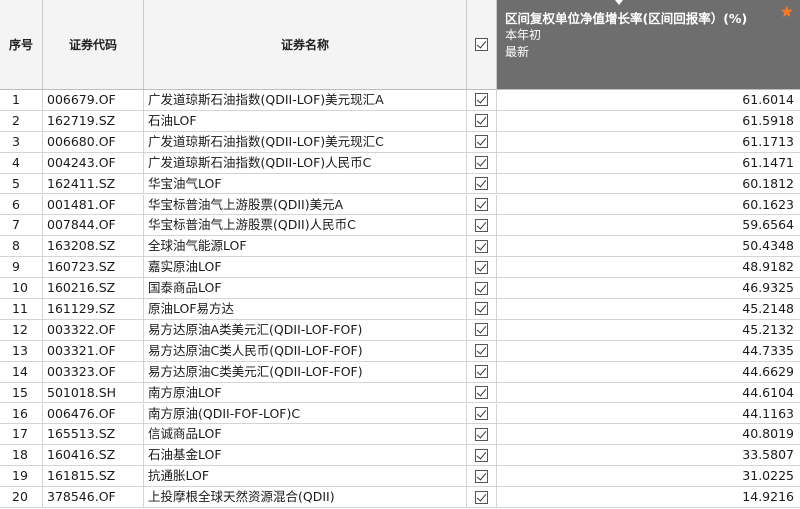 Image resolution: width=800 pixels, height=509 pixels. Describe the element at coordinates (93, 351) in the screenshot. I see `security-code: 003321.OF` at that location.